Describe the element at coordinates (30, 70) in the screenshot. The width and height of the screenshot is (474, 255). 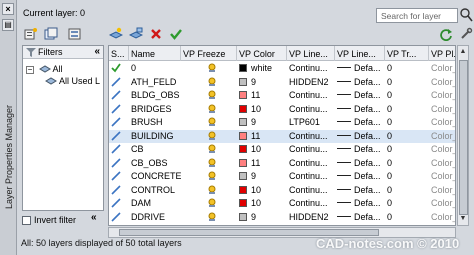
I see `tree-expand-icon: −` at that location.